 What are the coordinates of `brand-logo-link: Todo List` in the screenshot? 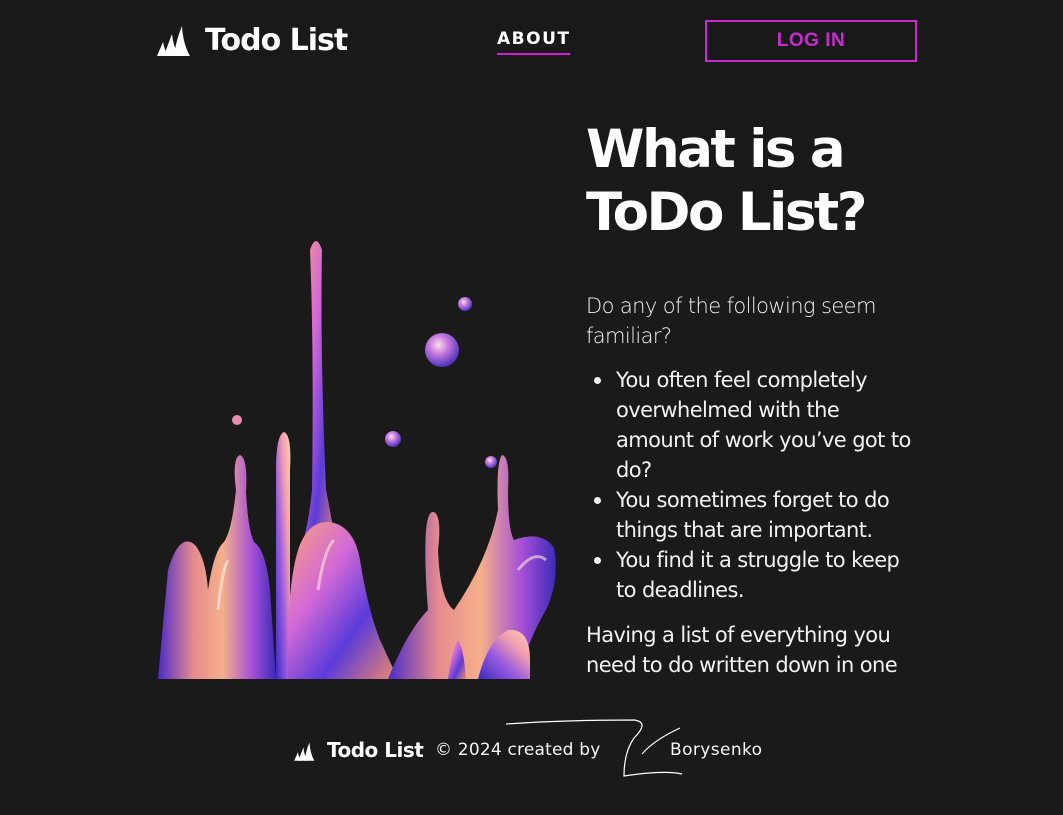 It's located at (251, 40).